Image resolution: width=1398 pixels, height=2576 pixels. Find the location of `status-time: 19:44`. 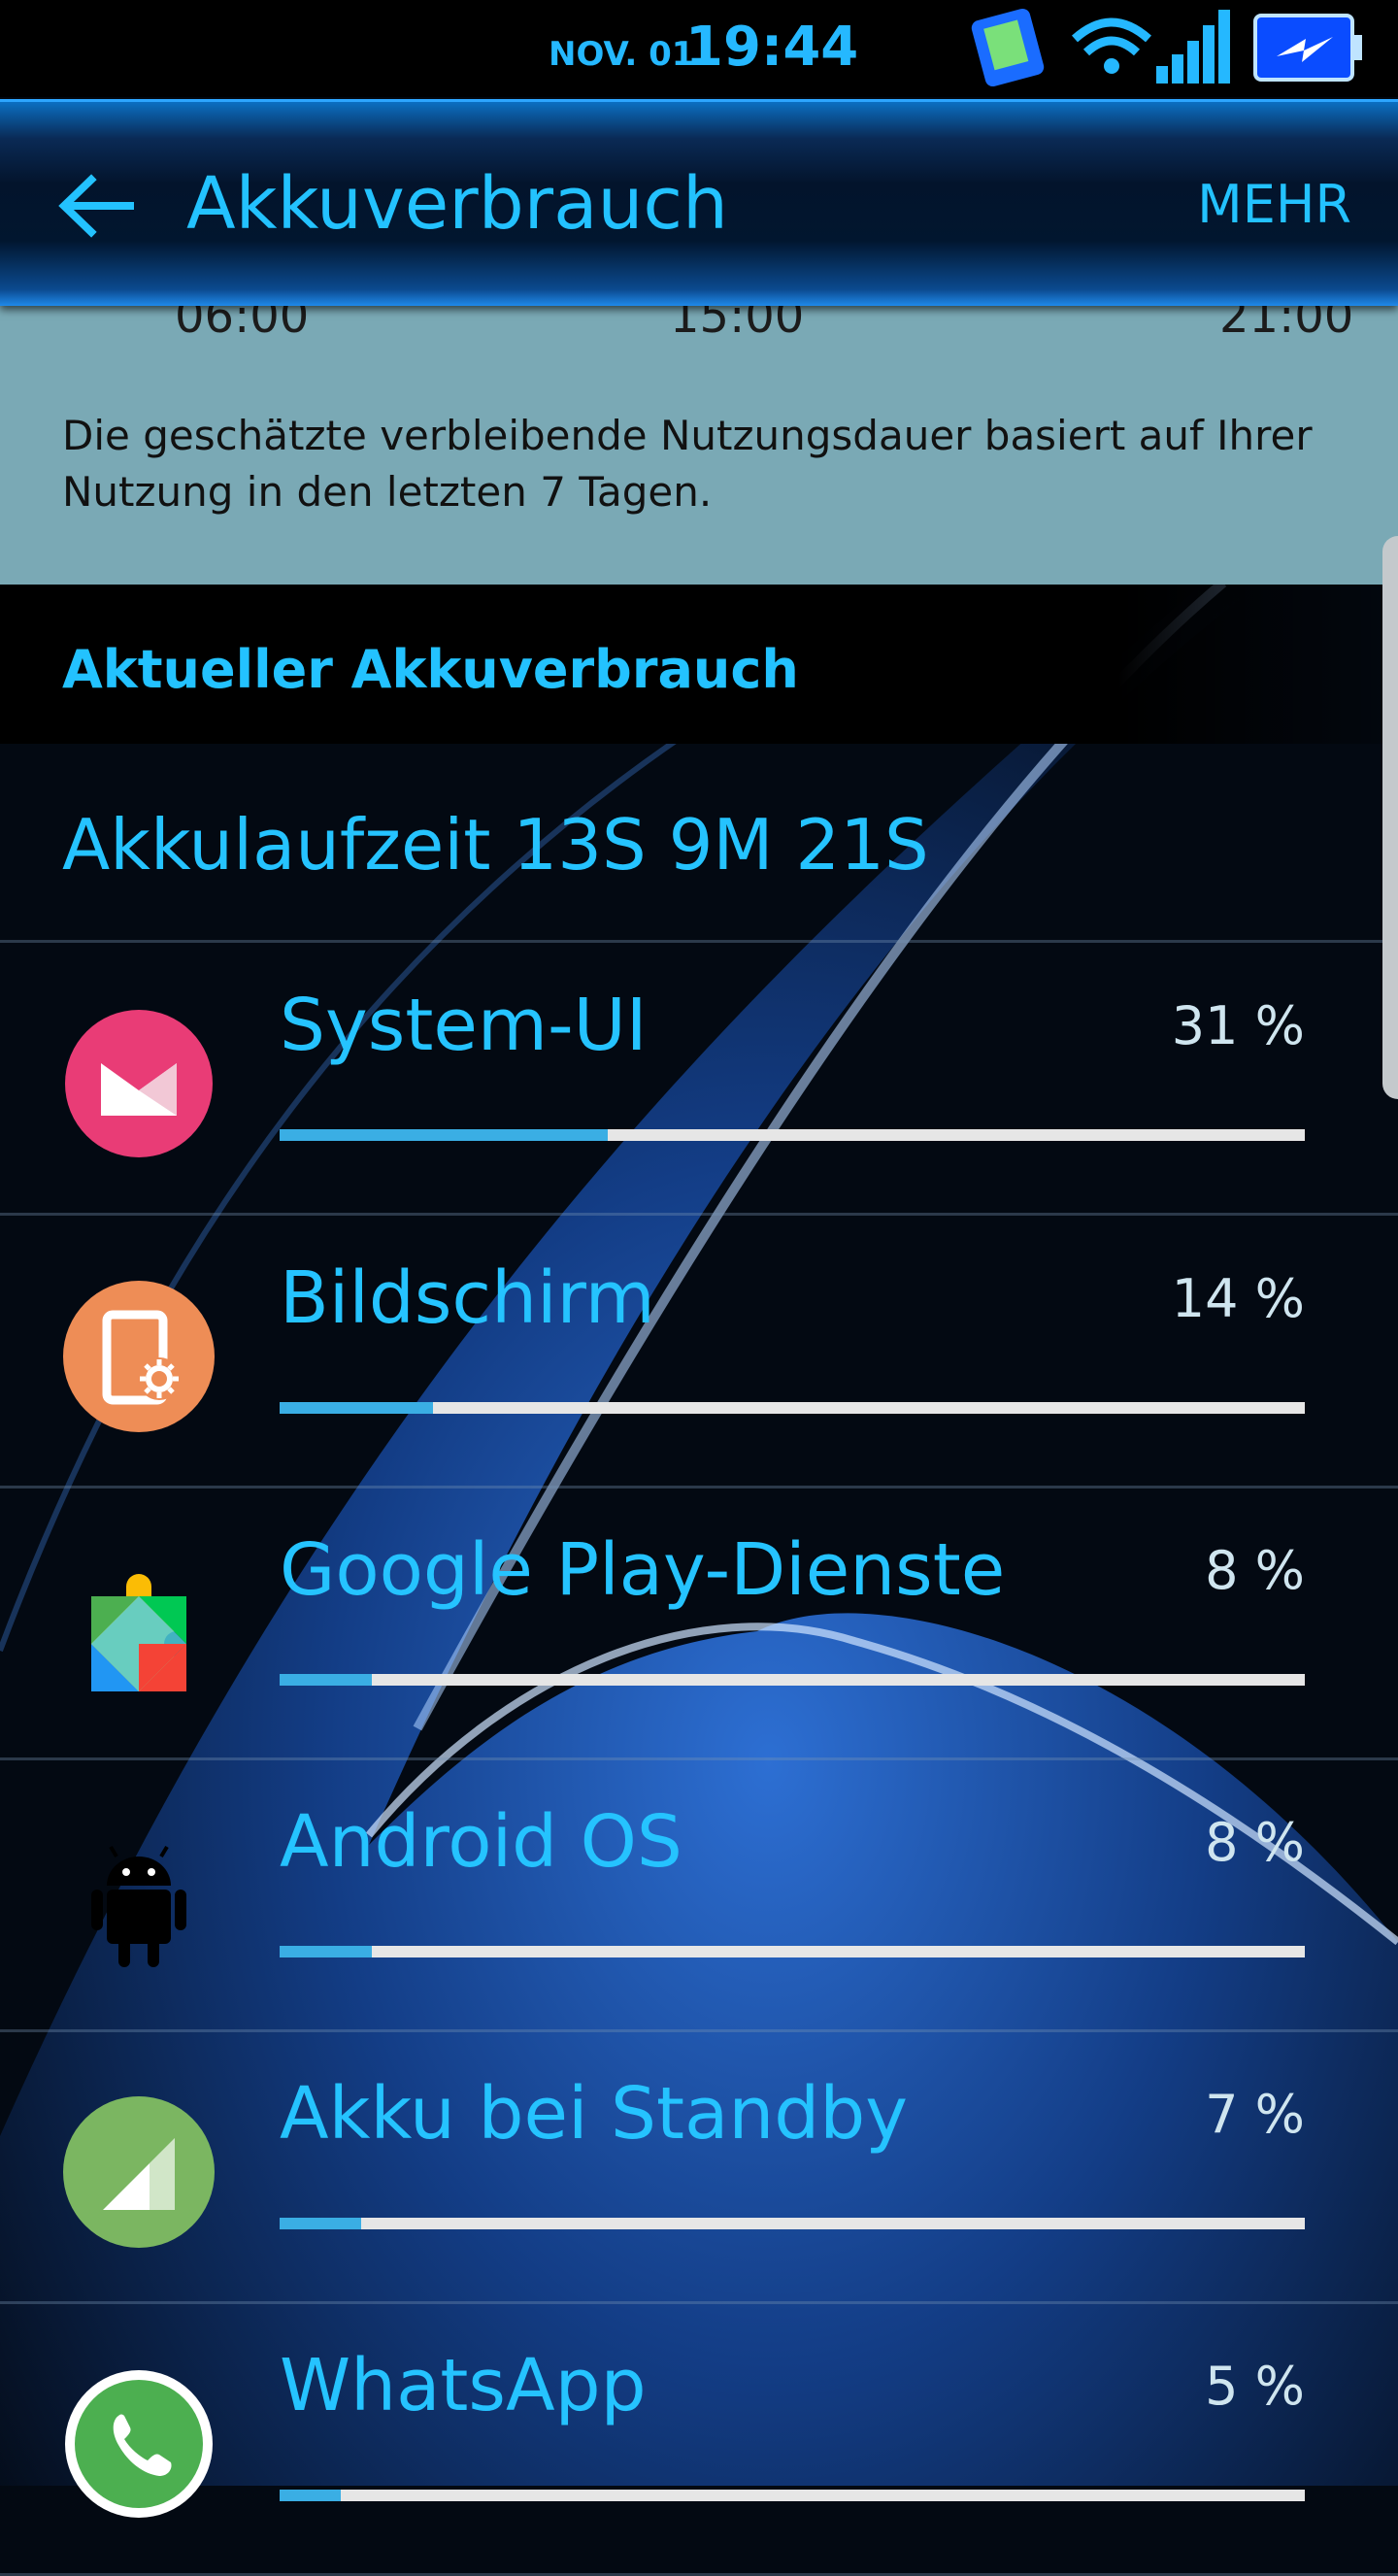

status-time: 19:44 is located at coordinates (772, 48).